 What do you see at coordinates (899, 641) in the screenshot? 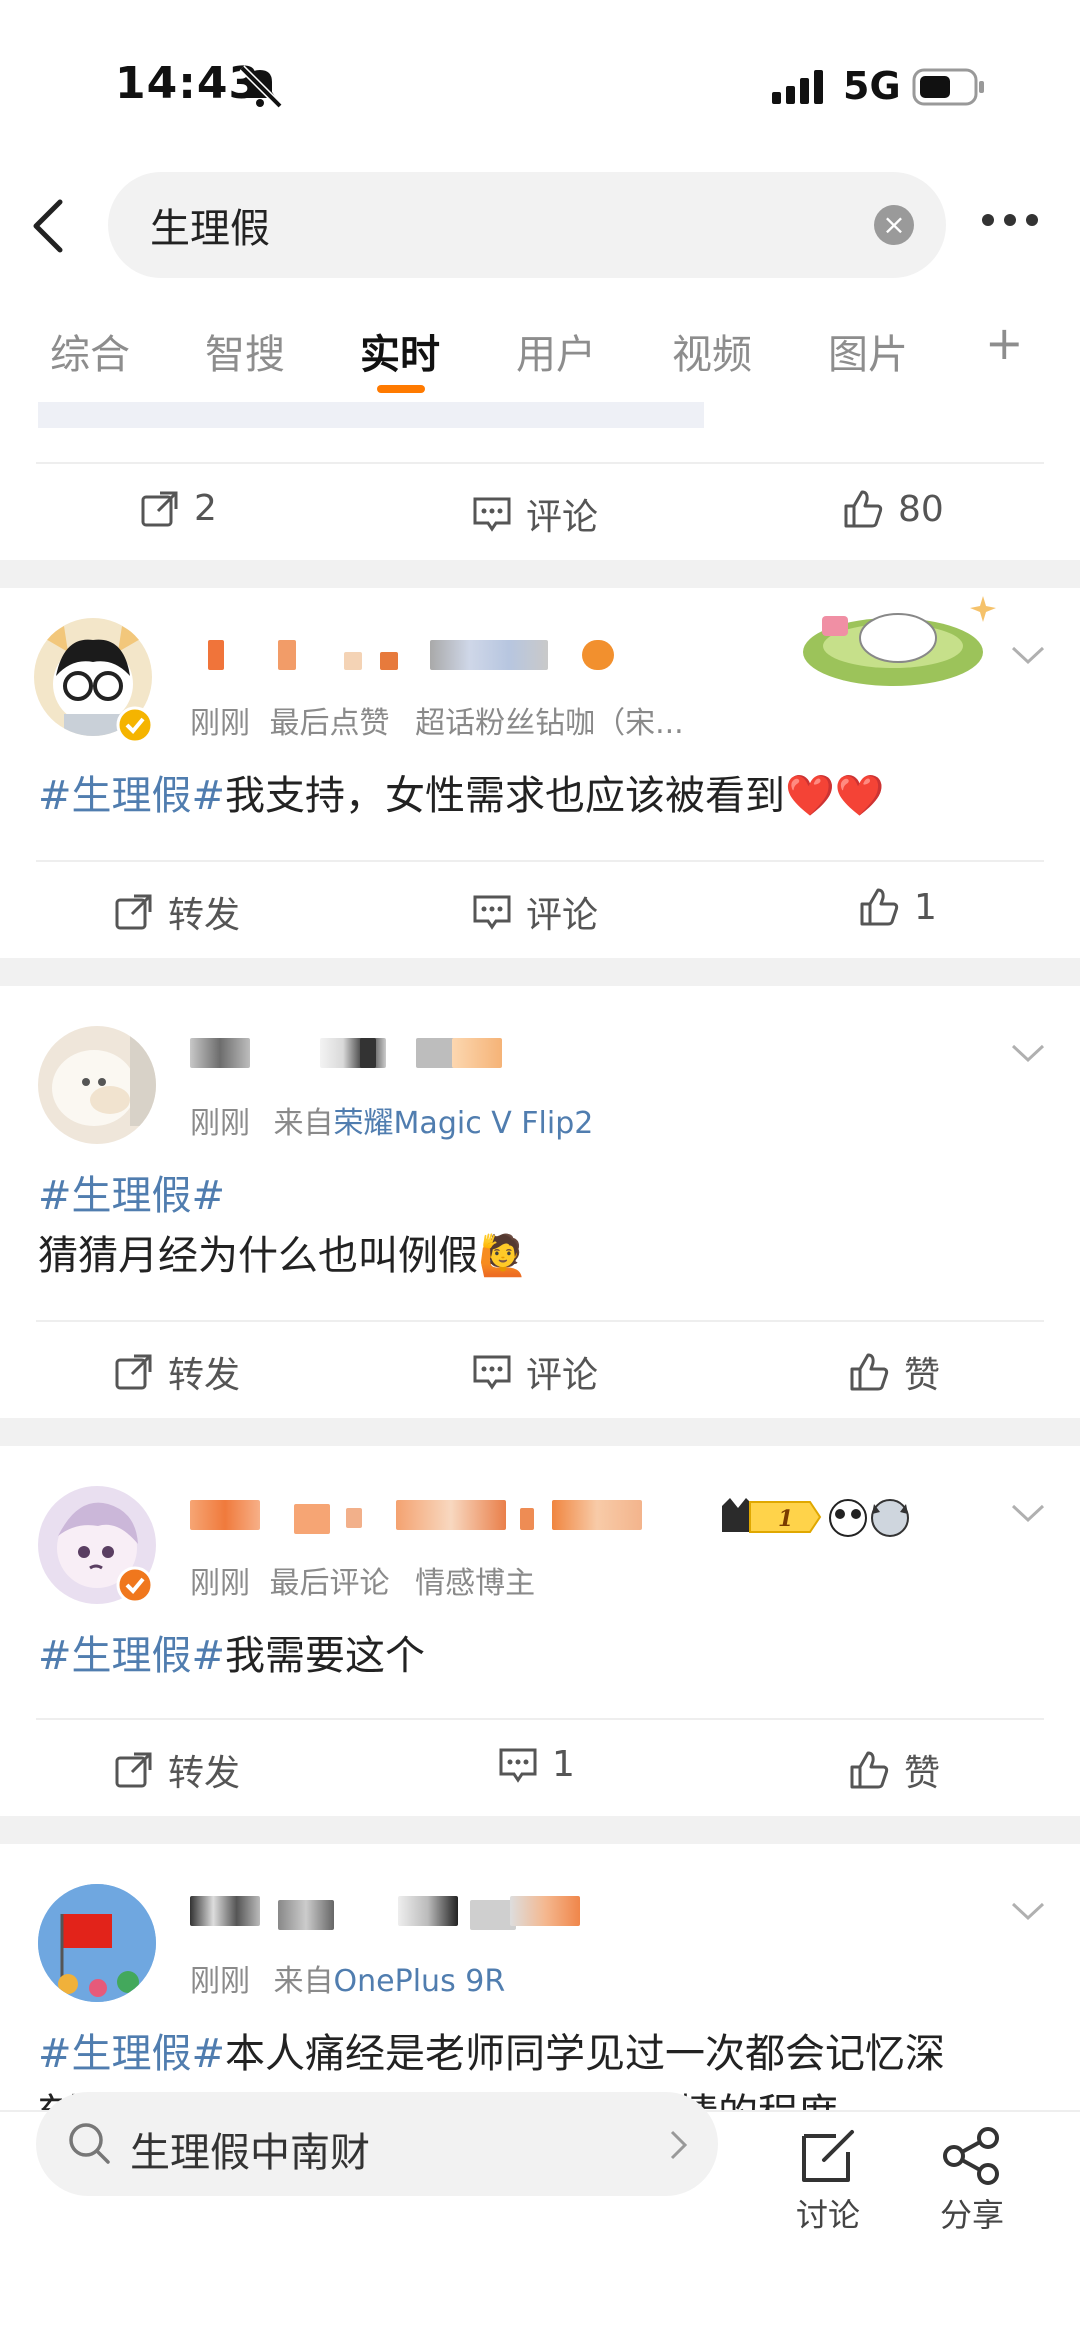
I see `decoration-sticker` at bounding box center [899, 641].